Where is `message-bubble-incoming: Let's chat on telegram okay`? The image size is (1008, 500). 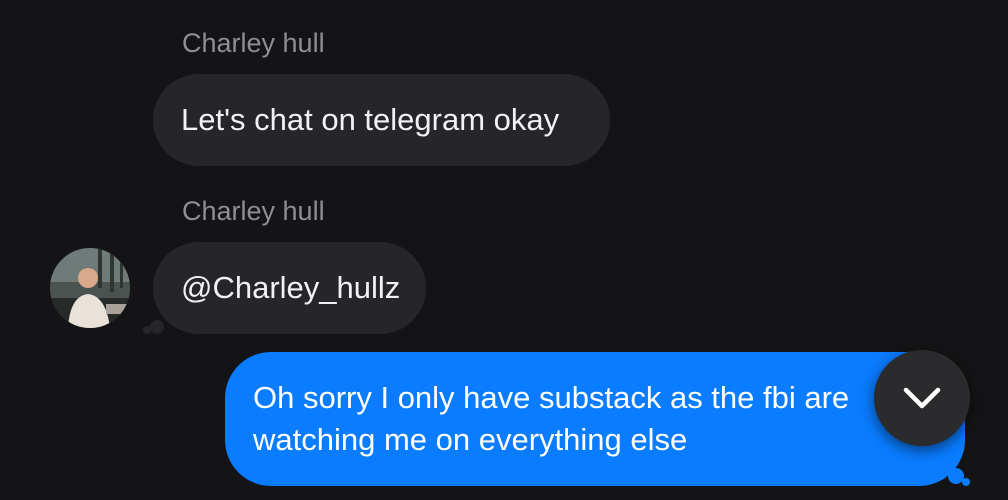 message-bubble-incoming: Let's chat on telegram okay is located at coordinates (381, 120).